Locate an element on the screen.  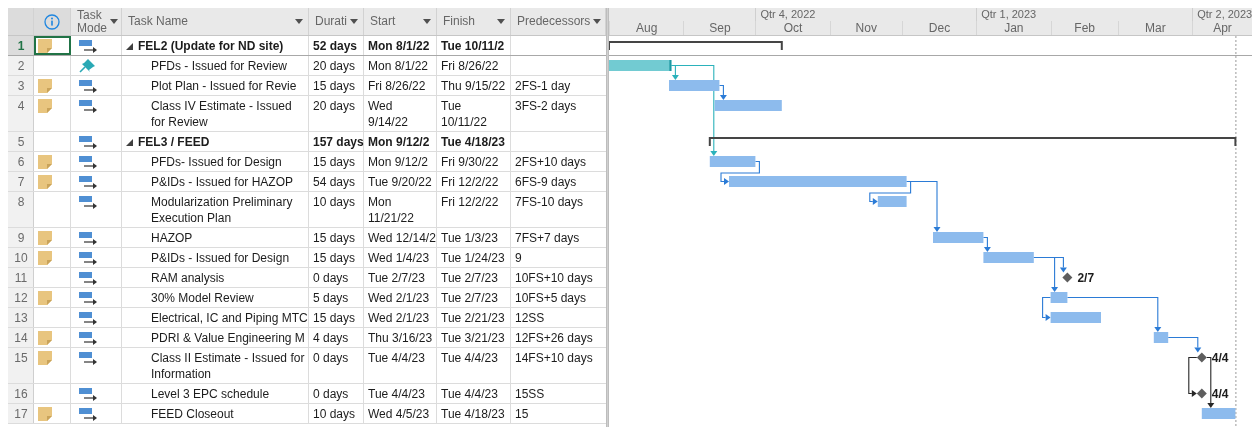
finish-date: Fri 8/26/22 is located at coordinates (470, 66).